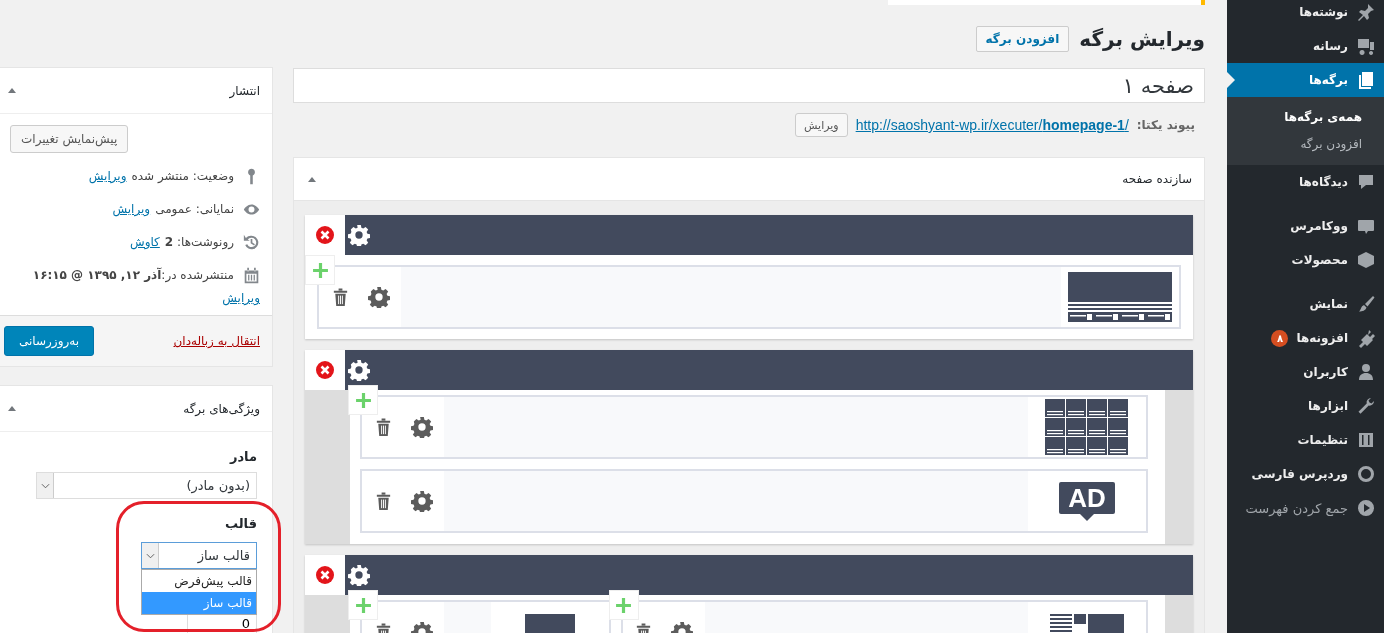 The height and width of the screenshot is (633, 1384). Describe the element at coordinates (1366, 508) in the screenshot. I see `play-icon` at that location.